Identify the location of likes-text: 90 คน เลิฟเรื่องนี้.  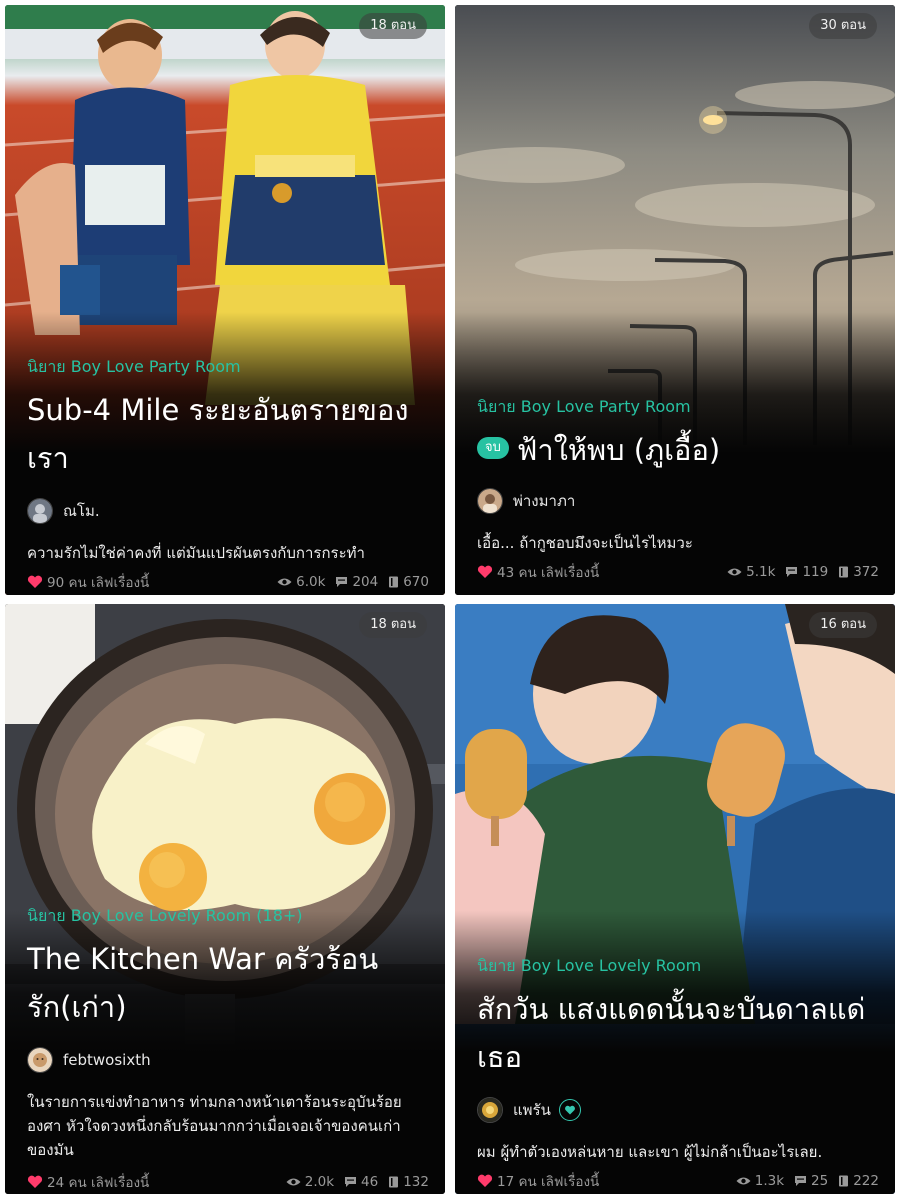
(98, 583).